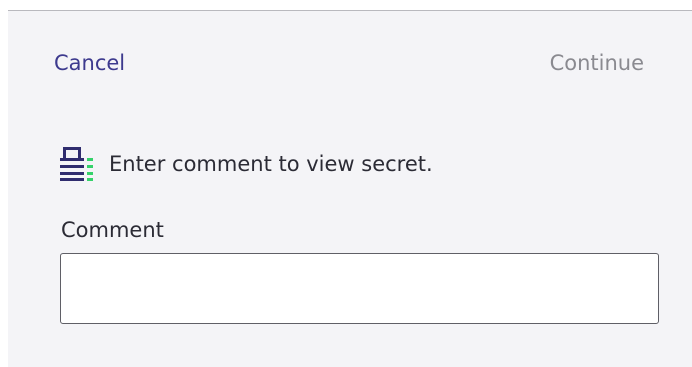 The image size is (692, 367). Describe the element at coordinates (112, 230) in the screenshot. I see `comment-label: Comment` at that location.